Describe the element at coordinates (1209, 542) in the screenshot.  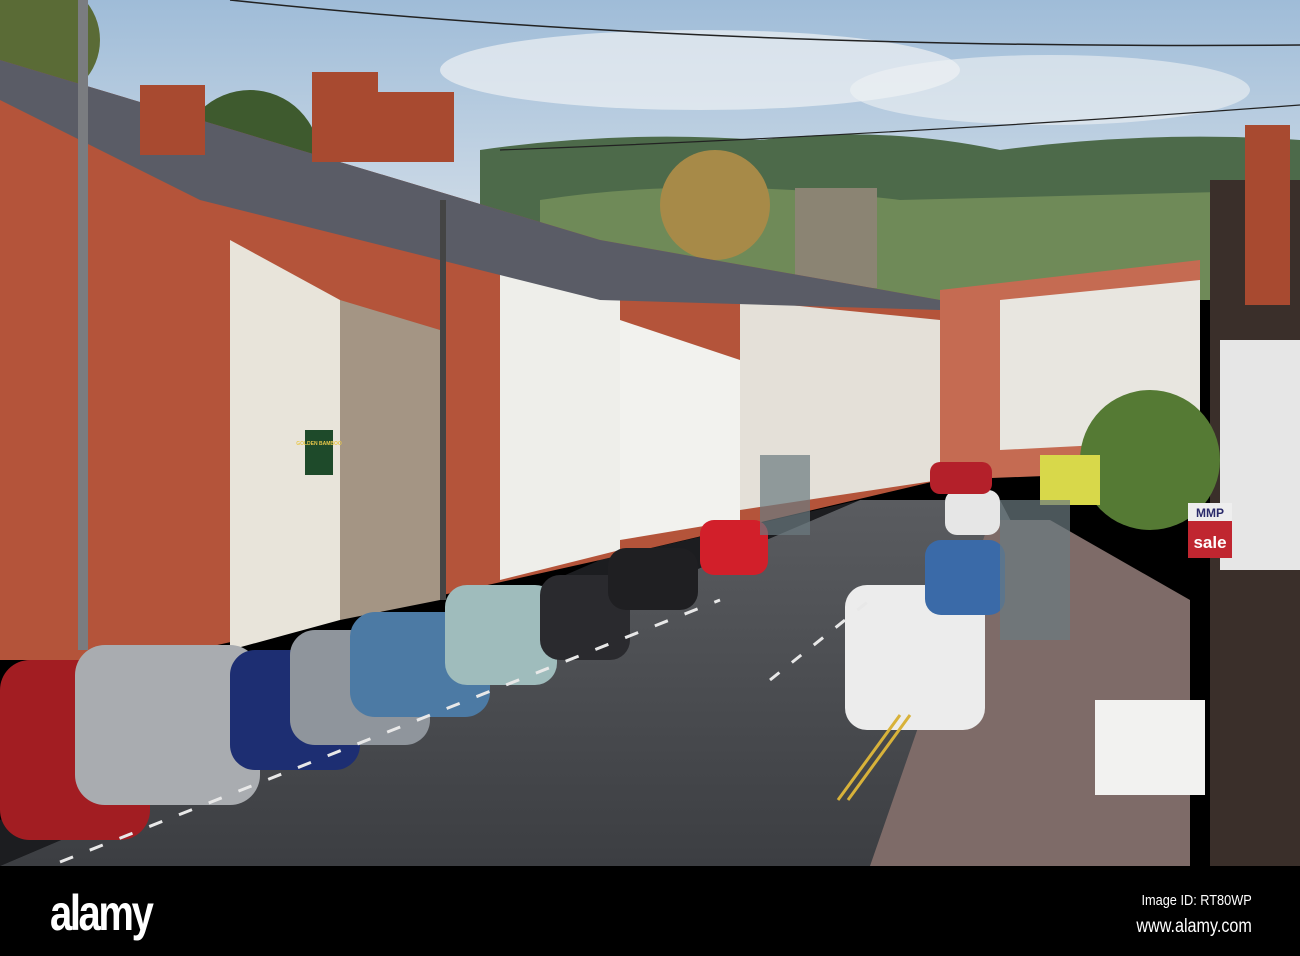
I see `for-sale-sign: sale` at that location.